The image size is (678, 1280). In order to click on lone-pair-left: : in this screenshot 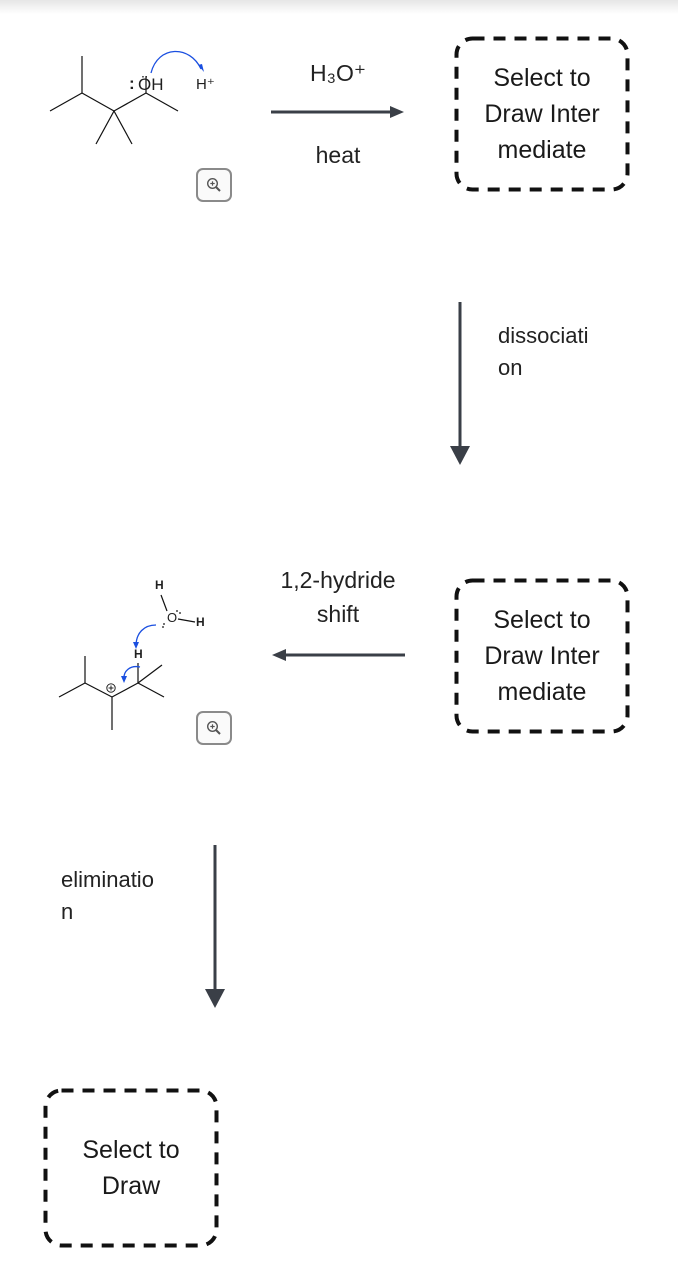, I will do `click(132, 83)`.